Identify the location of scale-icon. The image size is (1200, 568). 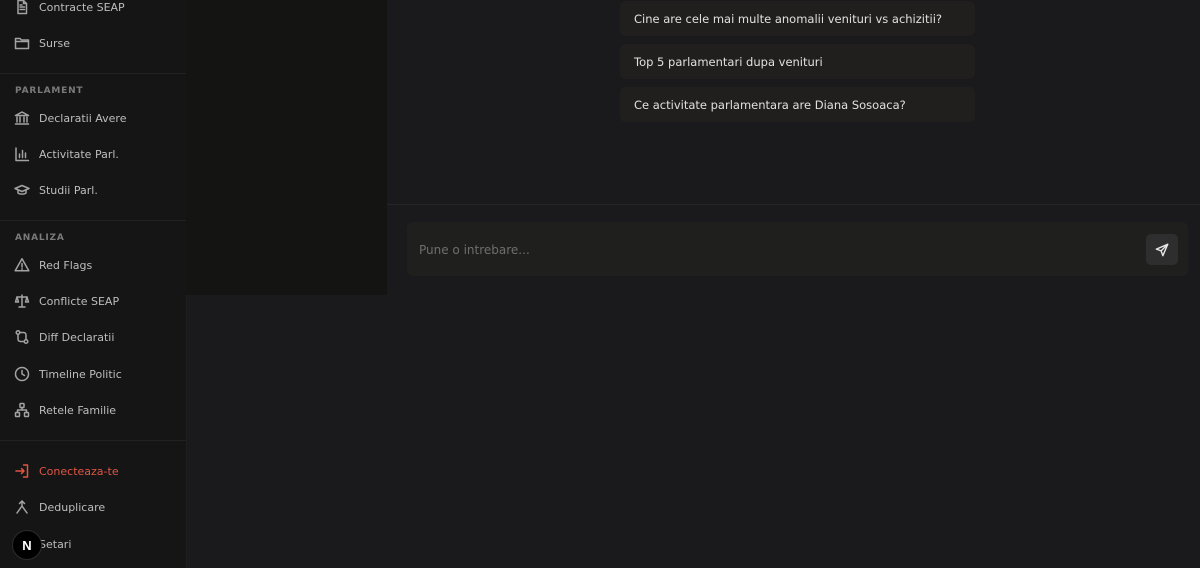
(22, 301).